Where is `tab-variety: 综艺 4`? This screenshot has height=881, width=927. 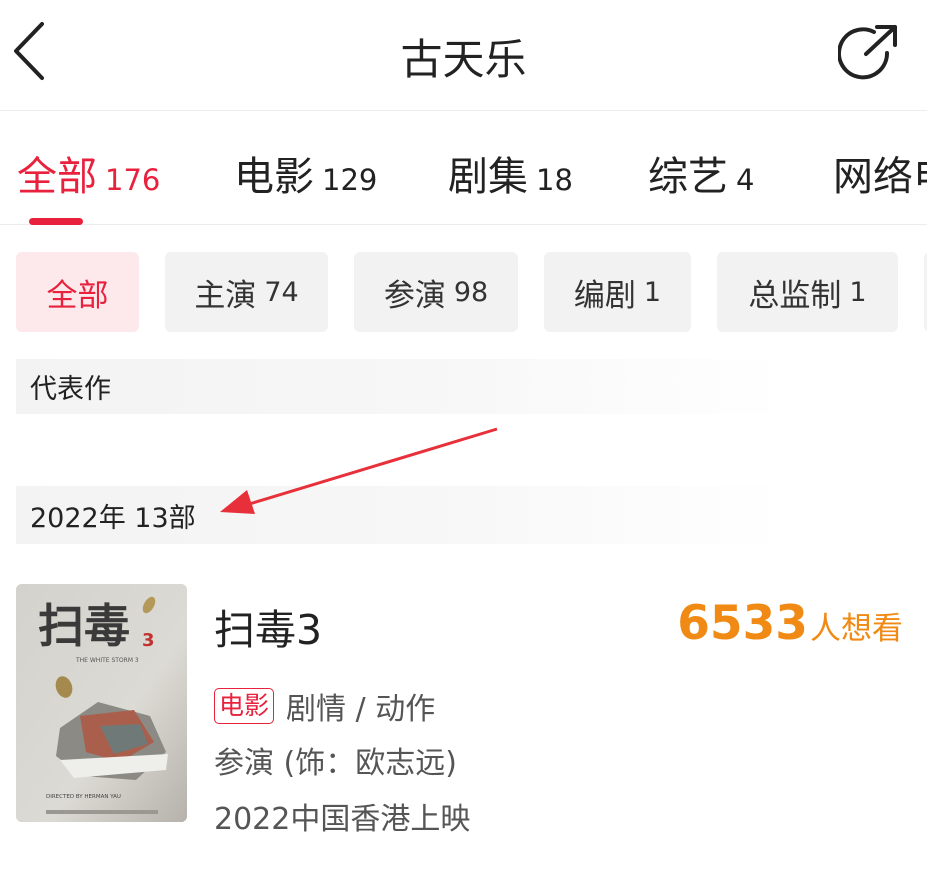 tab-variety: 综艺 4 is located at coordinates (701, 173).